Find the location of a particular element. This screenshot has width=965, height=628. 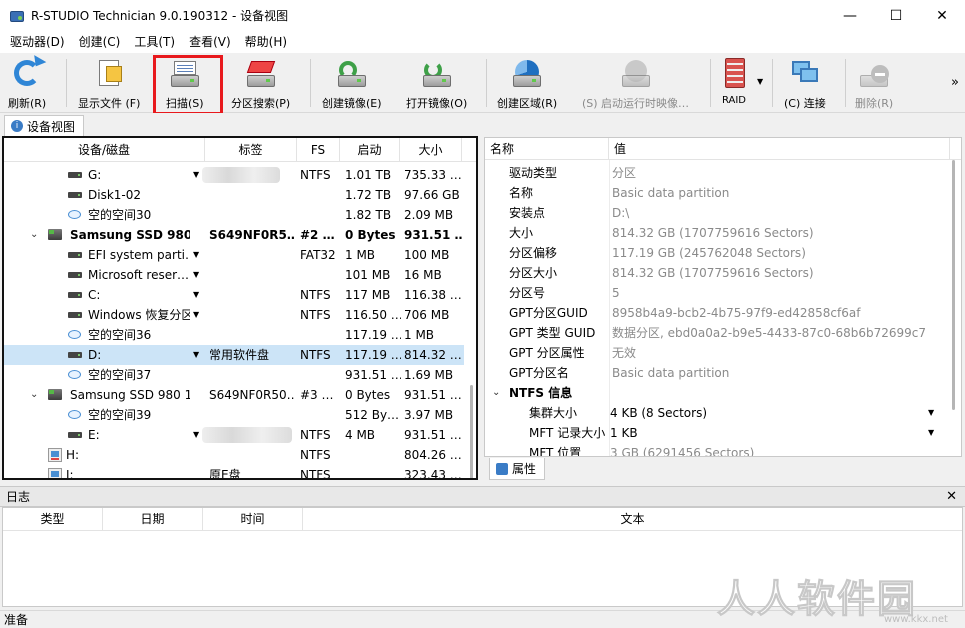

device-row: 空的空间30 1.82 TB 2.09 MB is located at coordinates (234, 215).